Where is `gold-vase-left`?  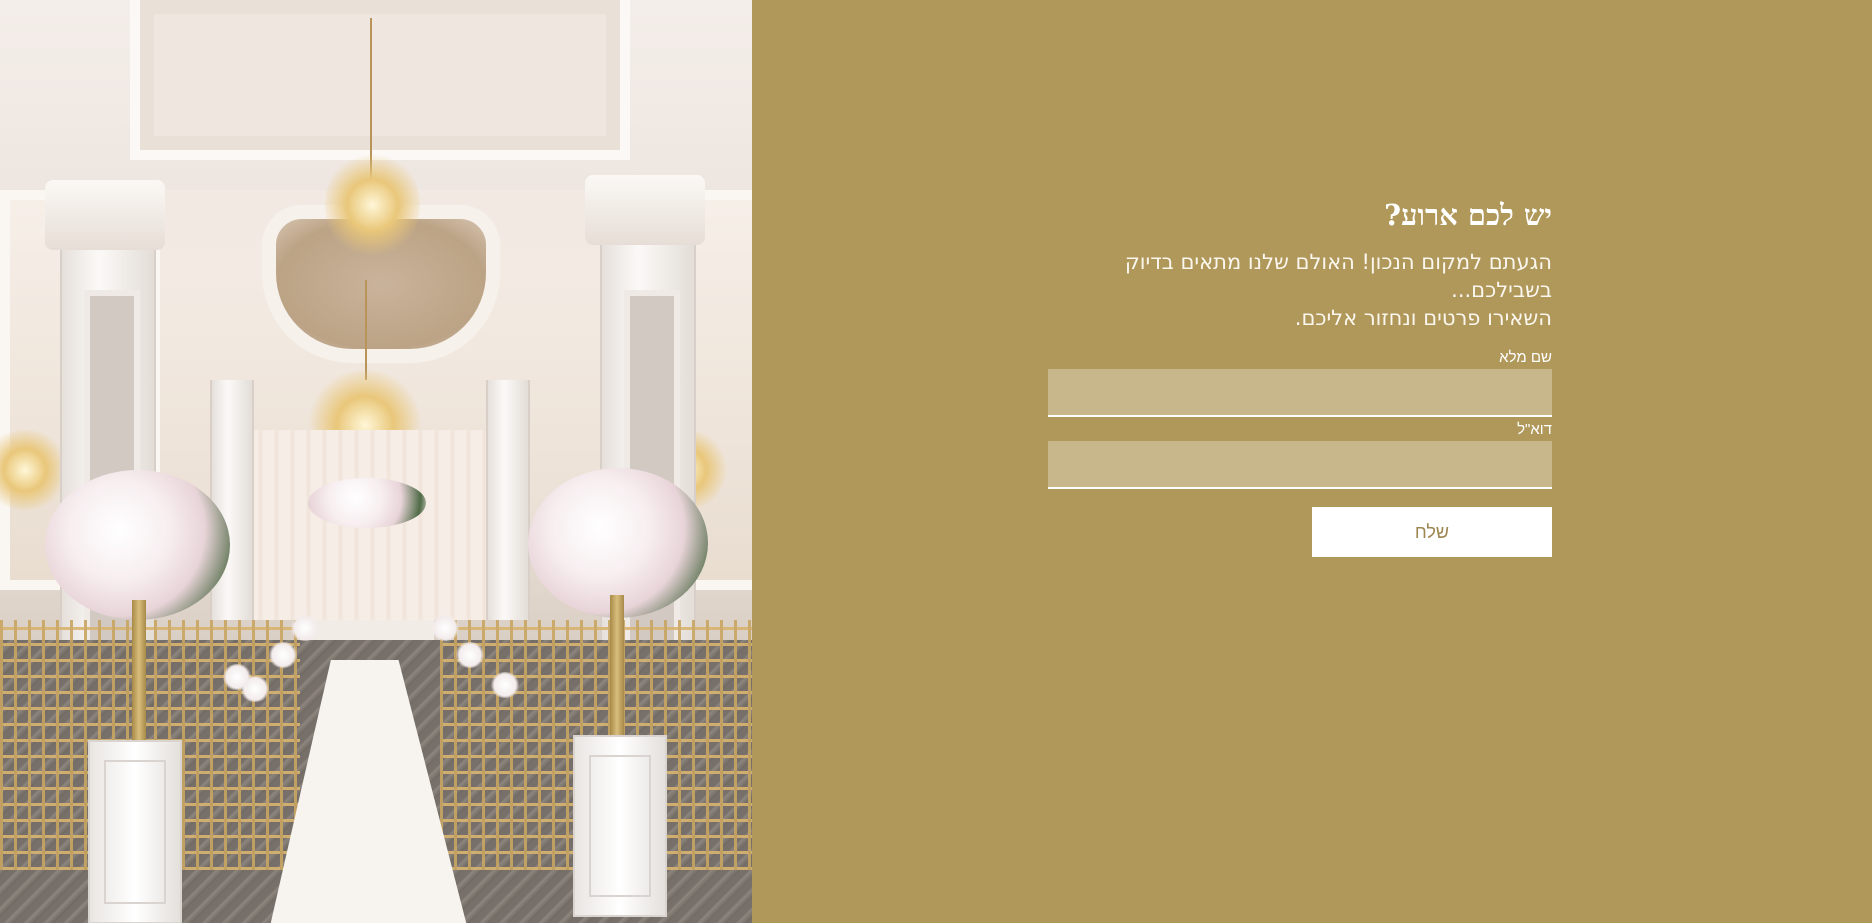 gold-vase-left is located at coordinates (139, 670).